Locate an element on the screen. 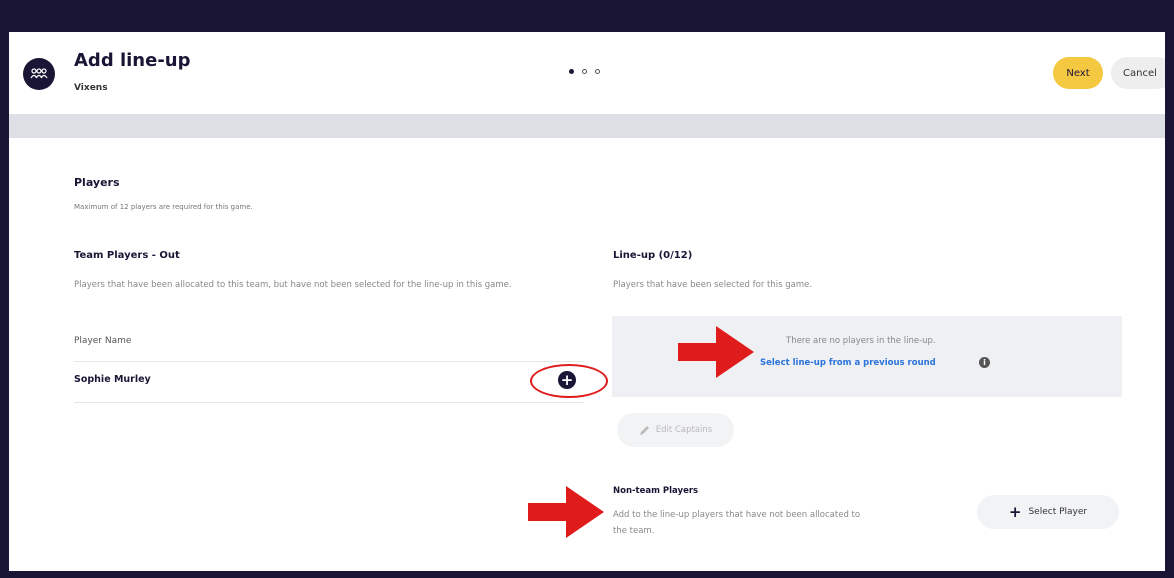  select-player-button: + Select Player is located at coordinates (1048, 512).